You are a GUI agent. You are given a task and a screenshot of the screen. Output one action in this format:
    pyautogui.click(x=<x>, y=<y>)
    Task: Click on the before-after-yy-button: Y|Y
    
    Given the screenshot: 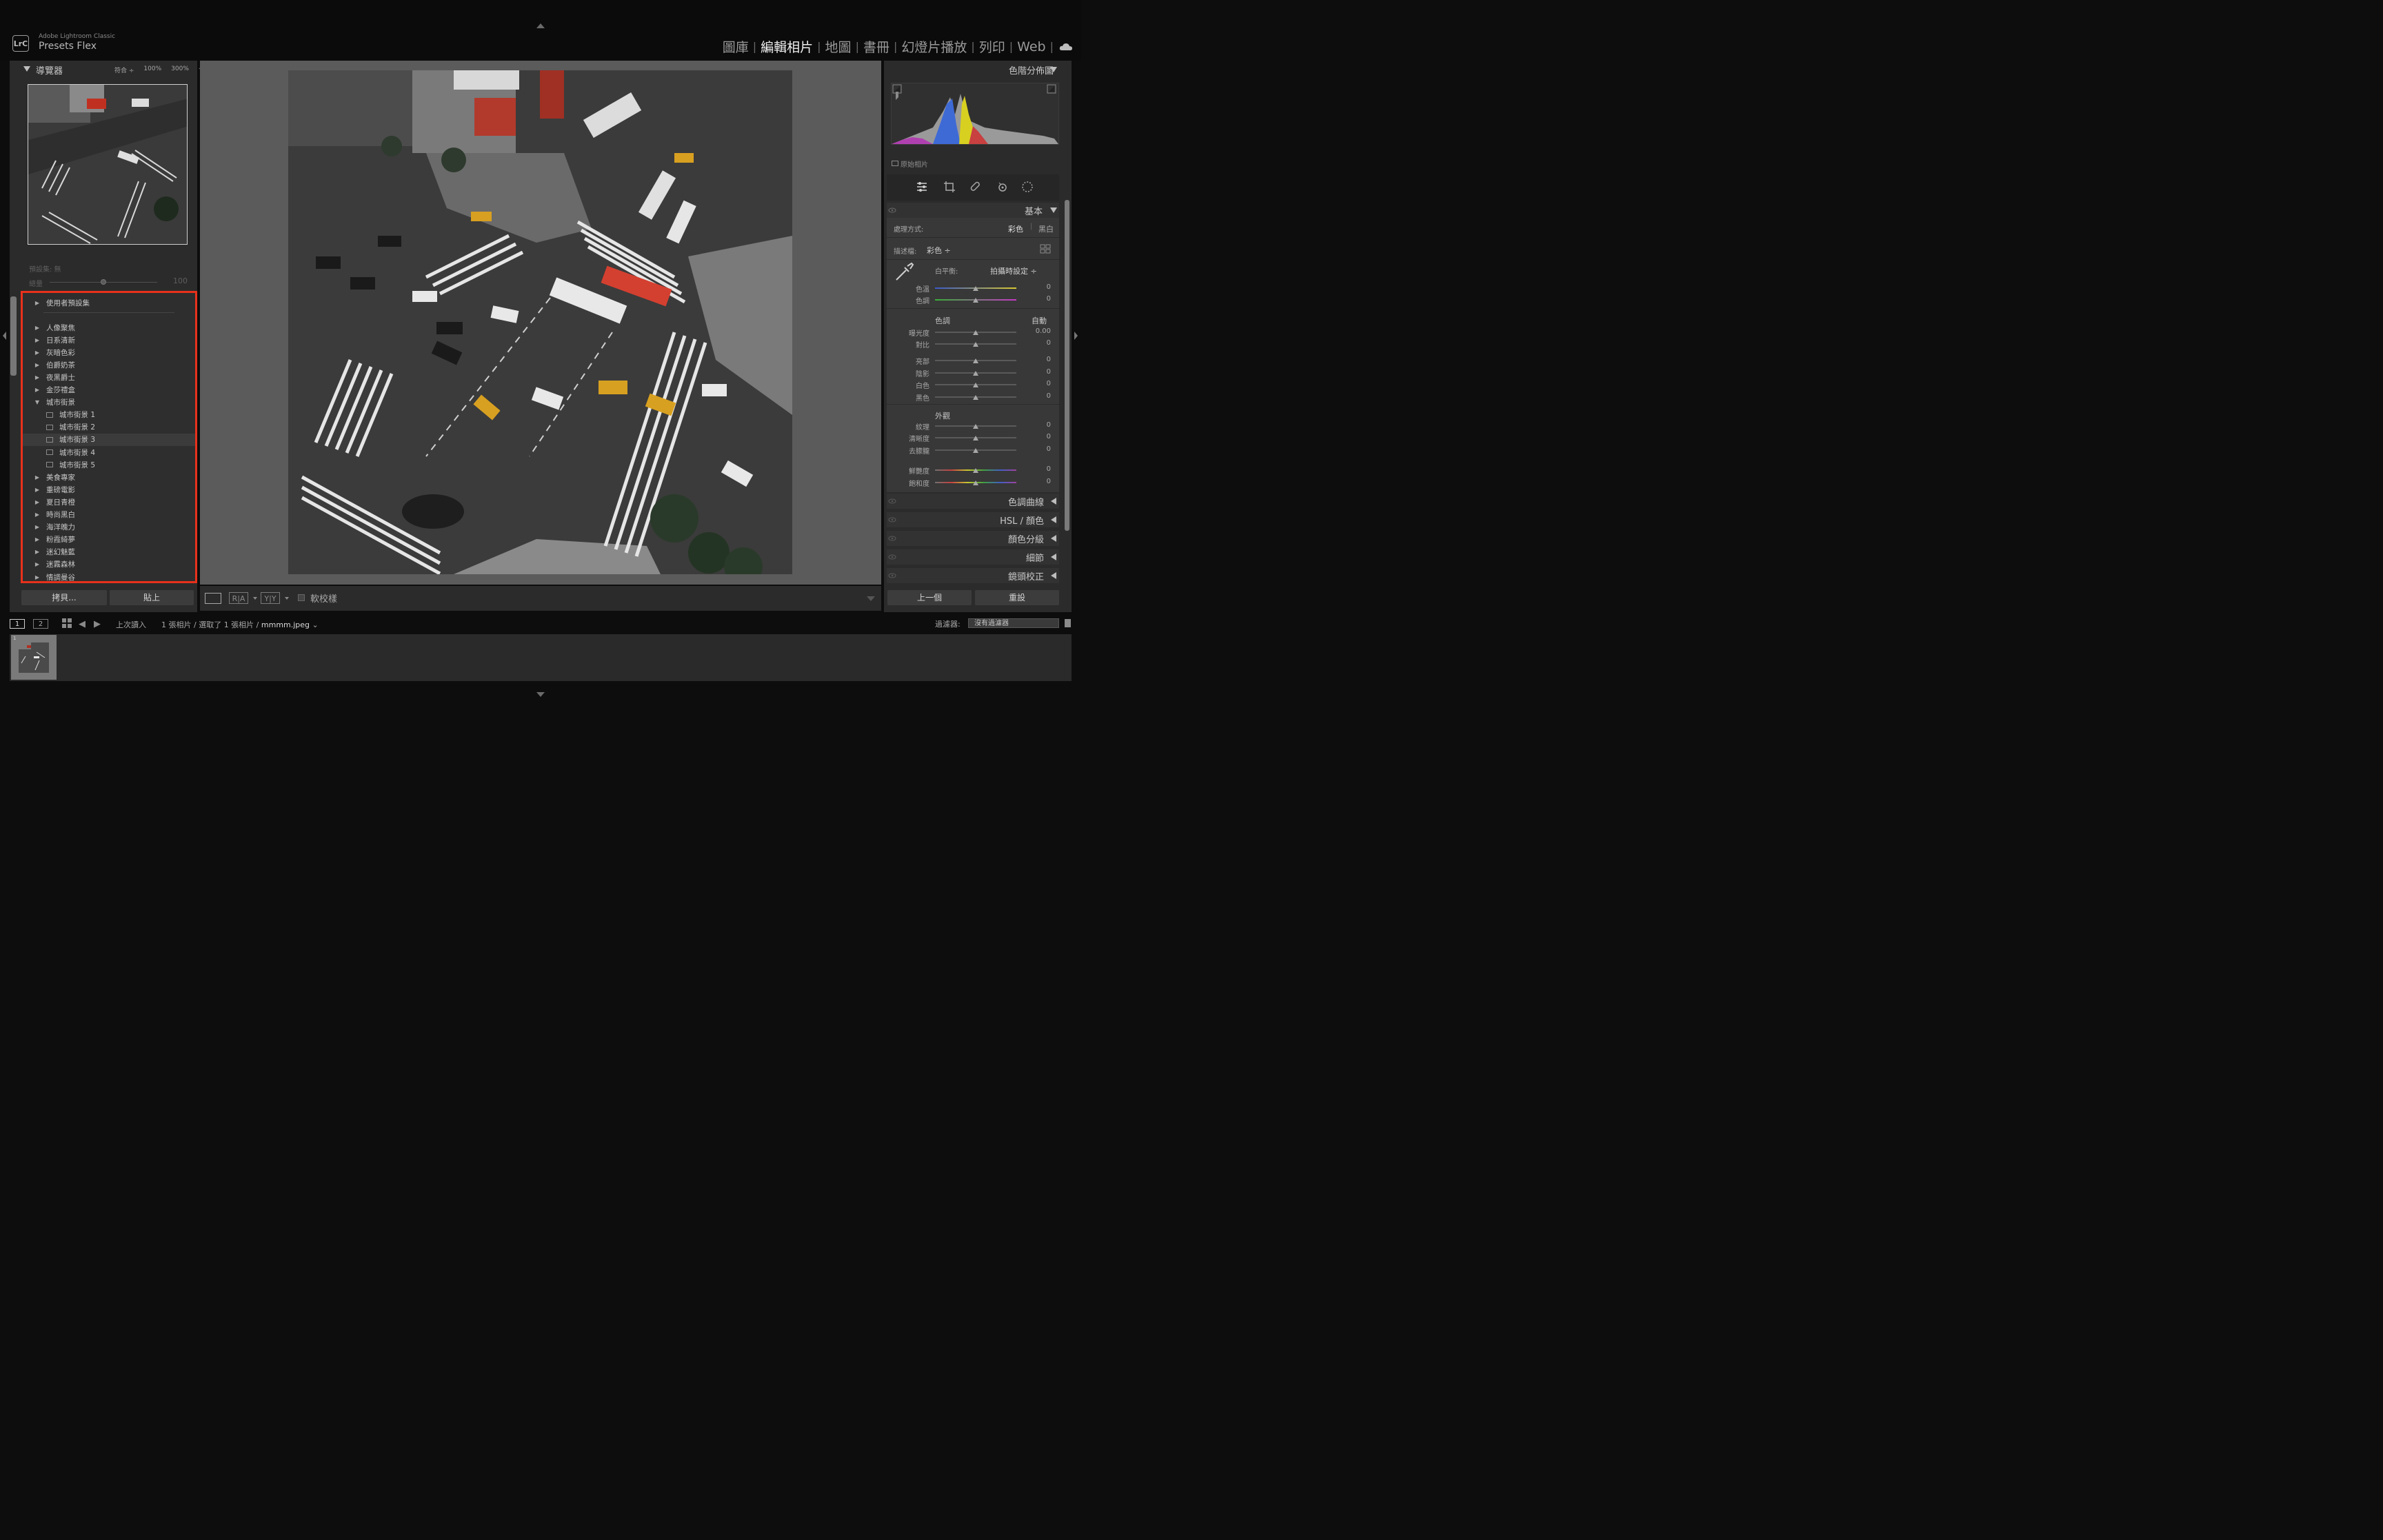 What is the action you would take?
    pyautogui.click(x=270, y=598)
    